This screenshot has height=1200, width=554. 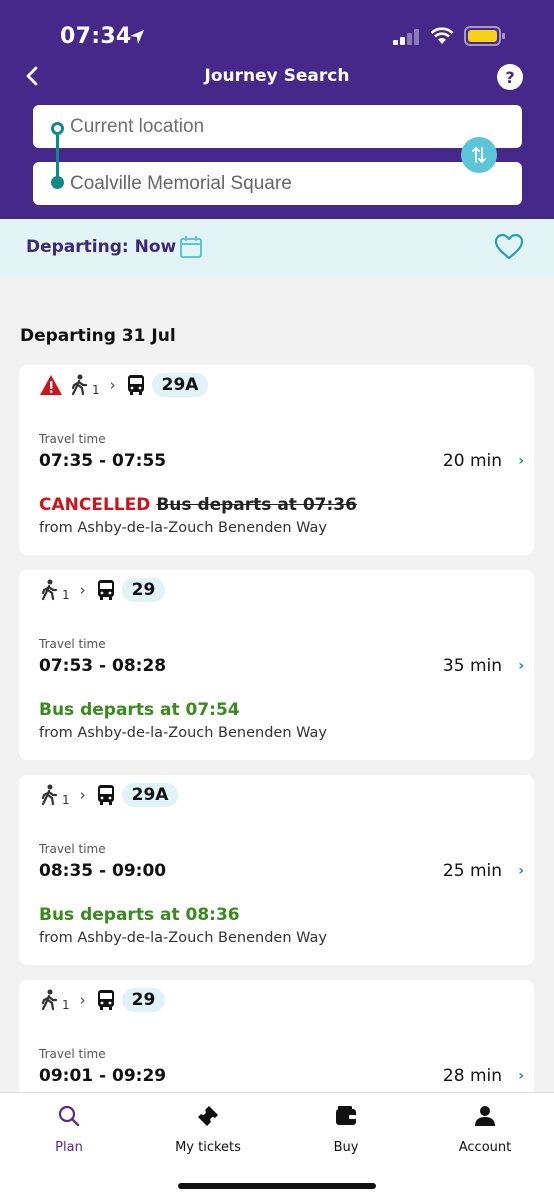 I want to click on swap-arrows-icon, so click(x=479, y=155).